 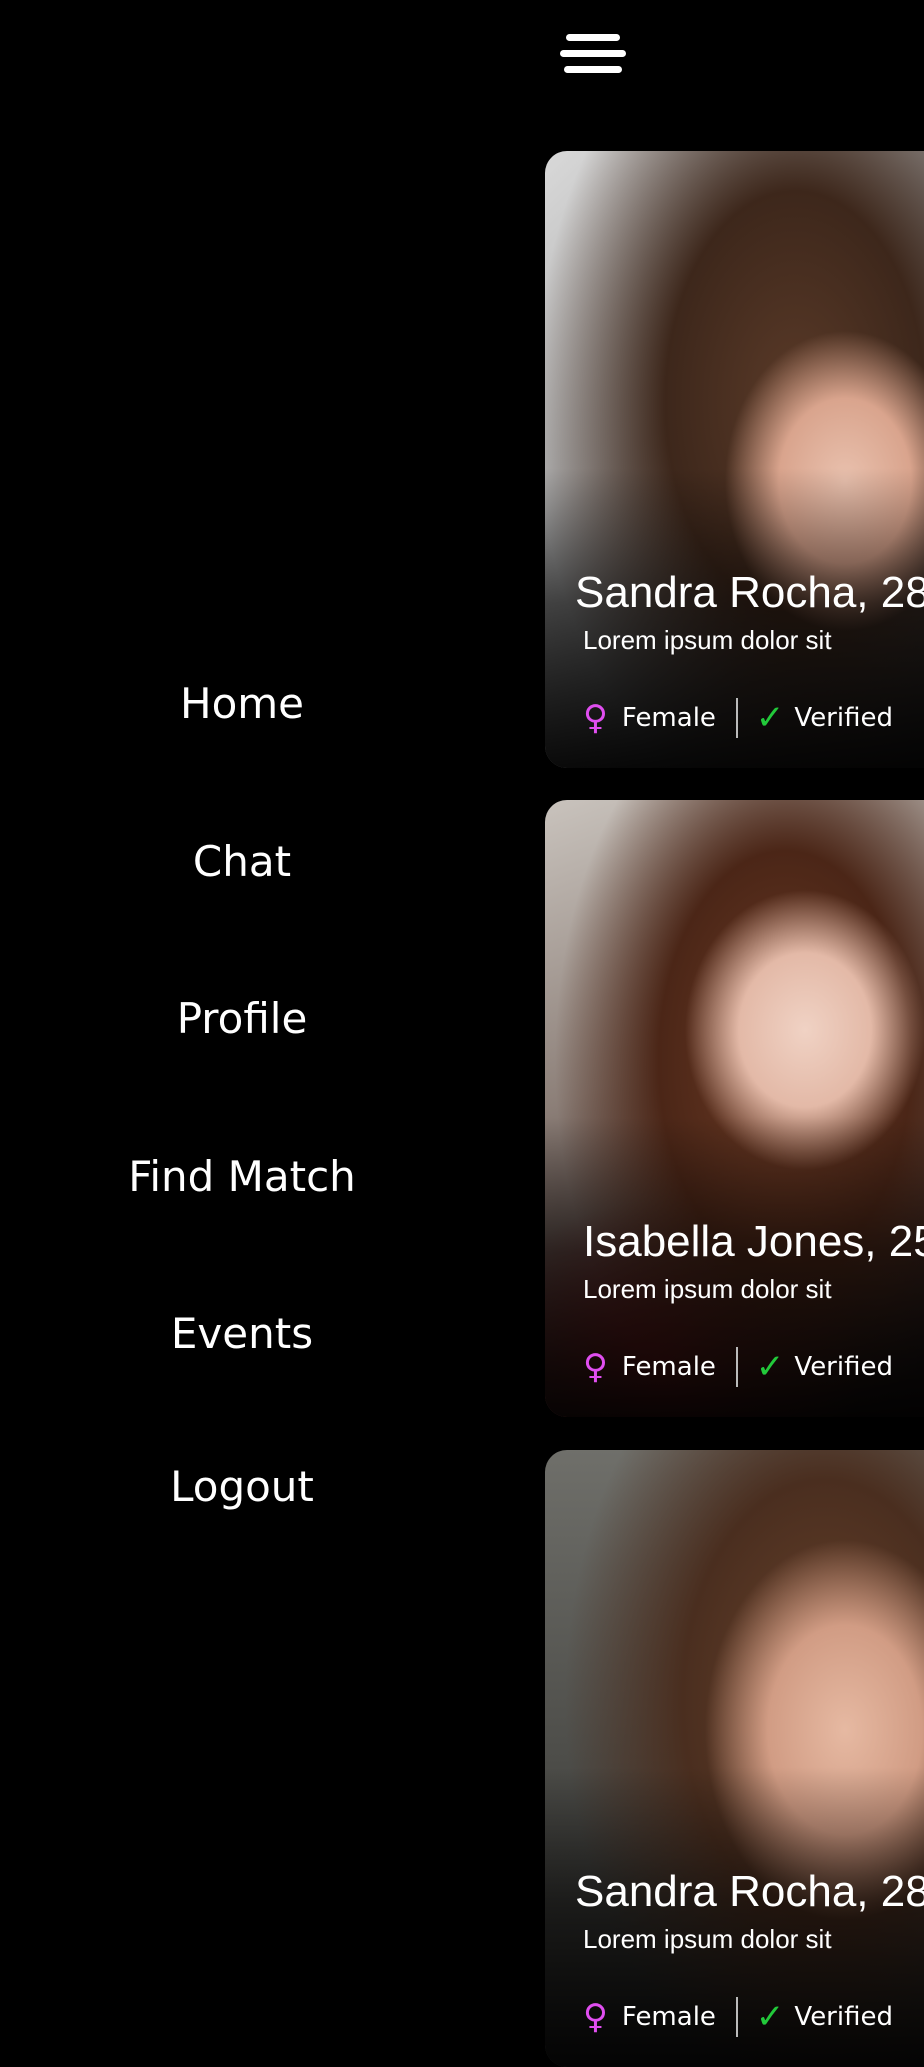 I want to click on hamburger-menu-icon, so click(x=595, y=53).